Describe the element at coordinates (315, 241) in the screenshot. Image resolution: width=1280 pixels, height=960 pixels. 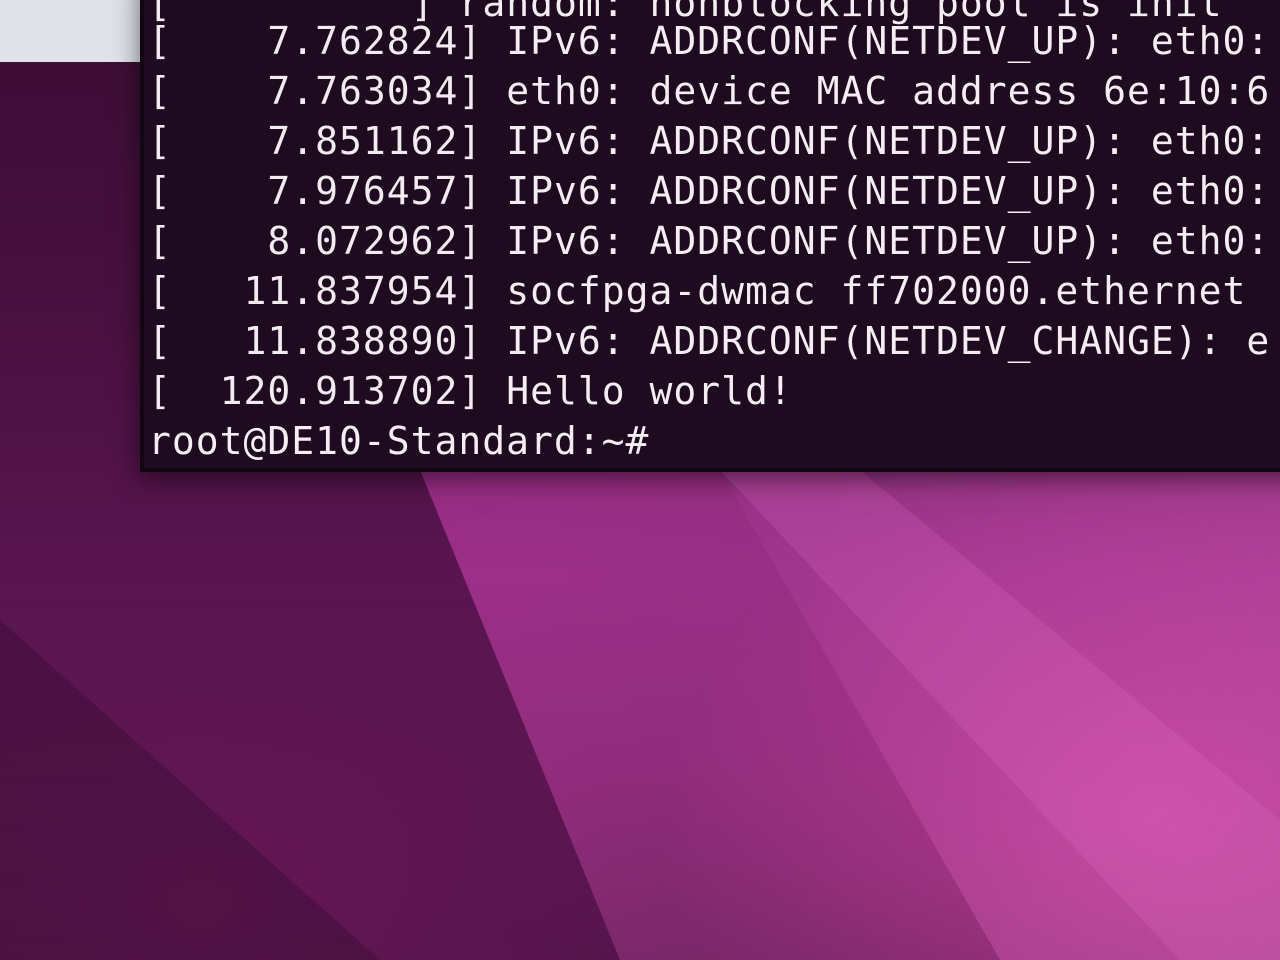
I see `terminal-line-timestamp: [ 8.072962]` at that location.